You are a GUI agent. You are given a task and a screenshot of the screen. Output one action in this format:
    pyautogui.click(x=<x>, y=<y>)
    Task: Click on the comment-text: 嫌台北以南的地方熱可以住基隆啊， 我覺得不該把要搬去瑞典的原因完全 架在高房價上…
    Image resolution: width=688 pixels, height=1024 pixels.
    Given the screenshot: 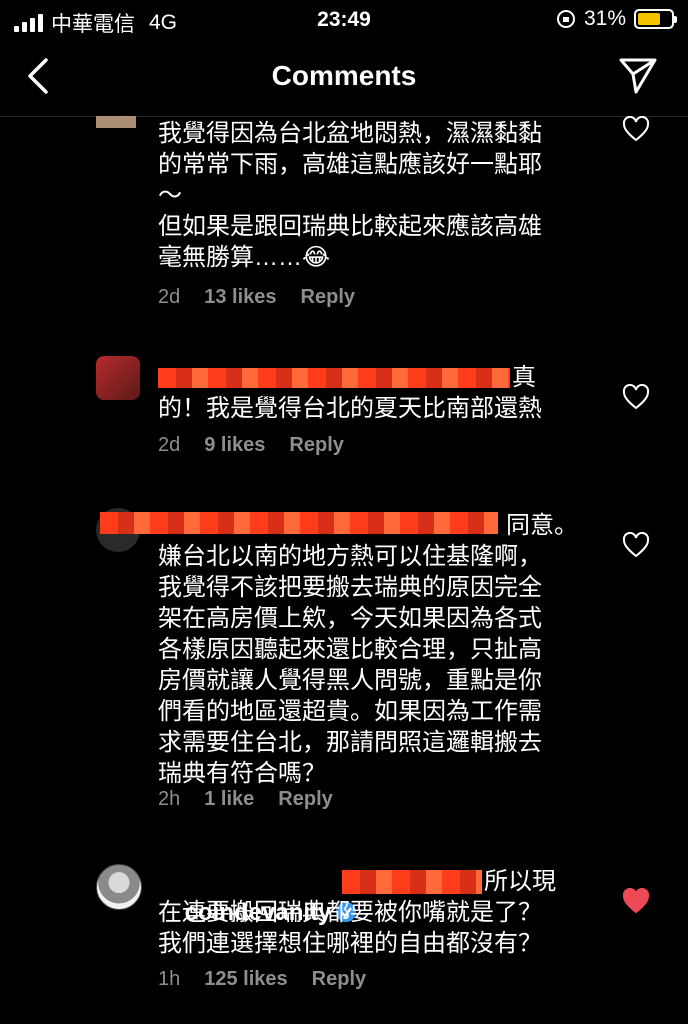 What is the action you would take?
    pyautogui.click(x=350, y=665)
    